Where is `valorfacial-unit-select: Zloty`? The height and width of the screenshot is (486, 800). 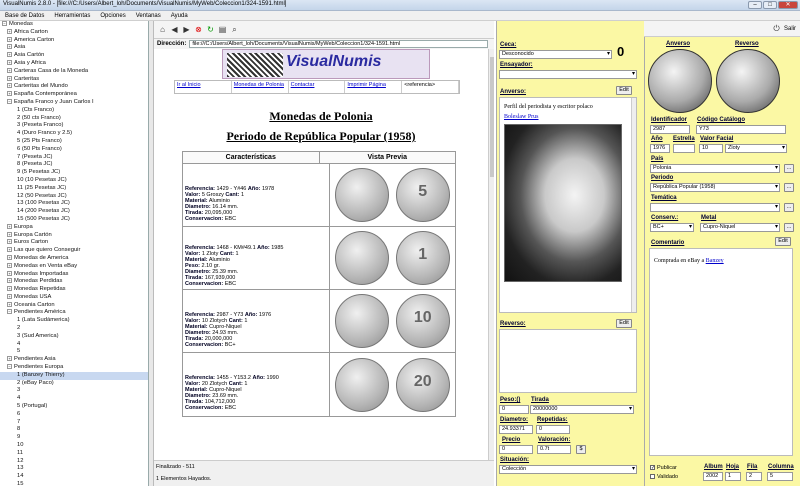 valorfacial-unit-select: Zloty is located at coordinates (756, 148).